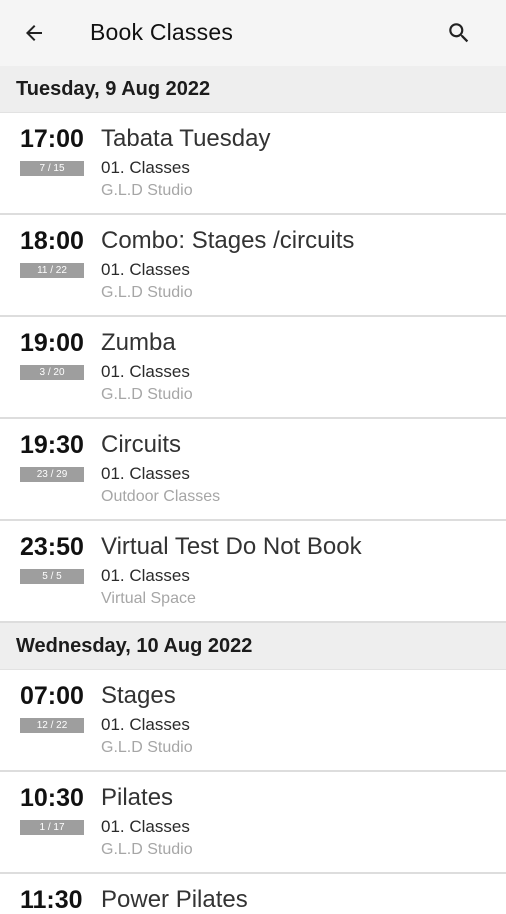 The image size is (506, 914). Describe the element at coordinates (52, 696) in the screenshot. I see `class-time: 07:00` at that location.